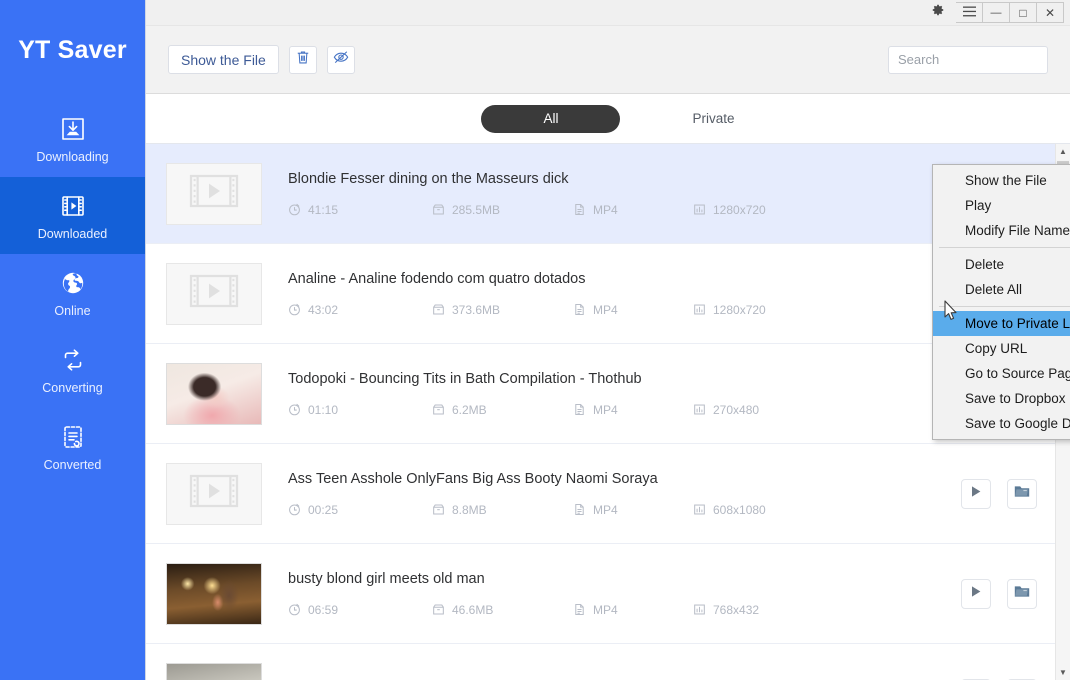 The image size is (1070, 680). Describe the element at coordinates (736, 609) in the screenshot. I see `resolution-value: 768x432` at that location.